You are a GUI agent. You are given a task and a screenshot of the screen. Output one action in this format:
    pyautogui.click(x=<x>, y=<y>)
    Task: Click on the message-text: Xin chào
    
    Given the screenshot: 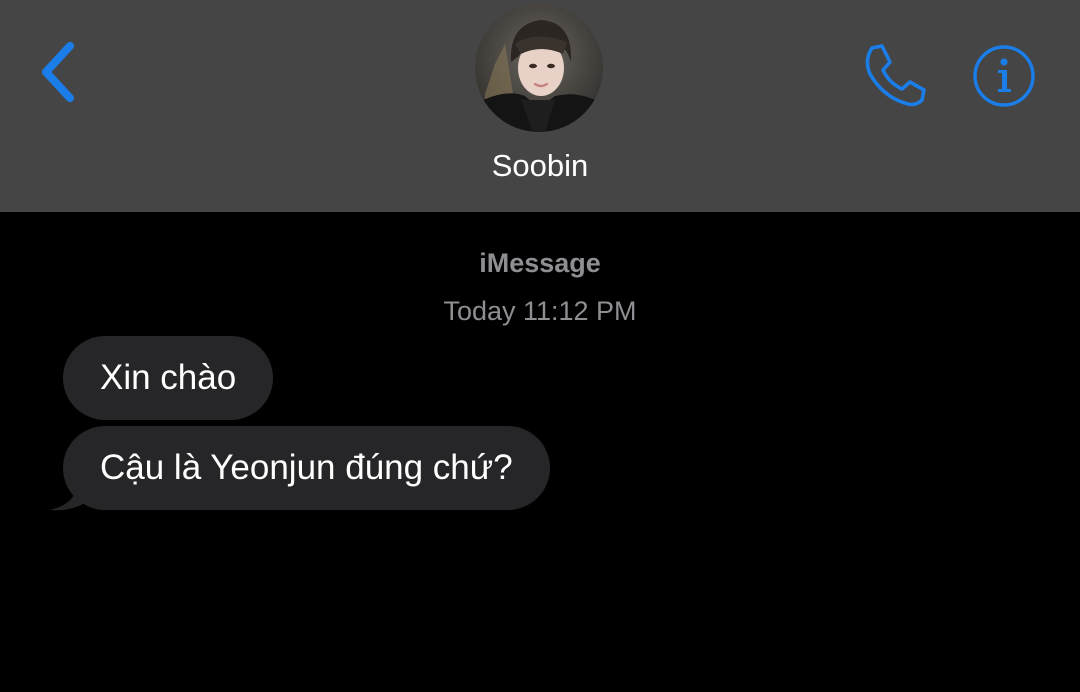 What is the action you would take?
    pyautogui.click(x=168, y=377)
    